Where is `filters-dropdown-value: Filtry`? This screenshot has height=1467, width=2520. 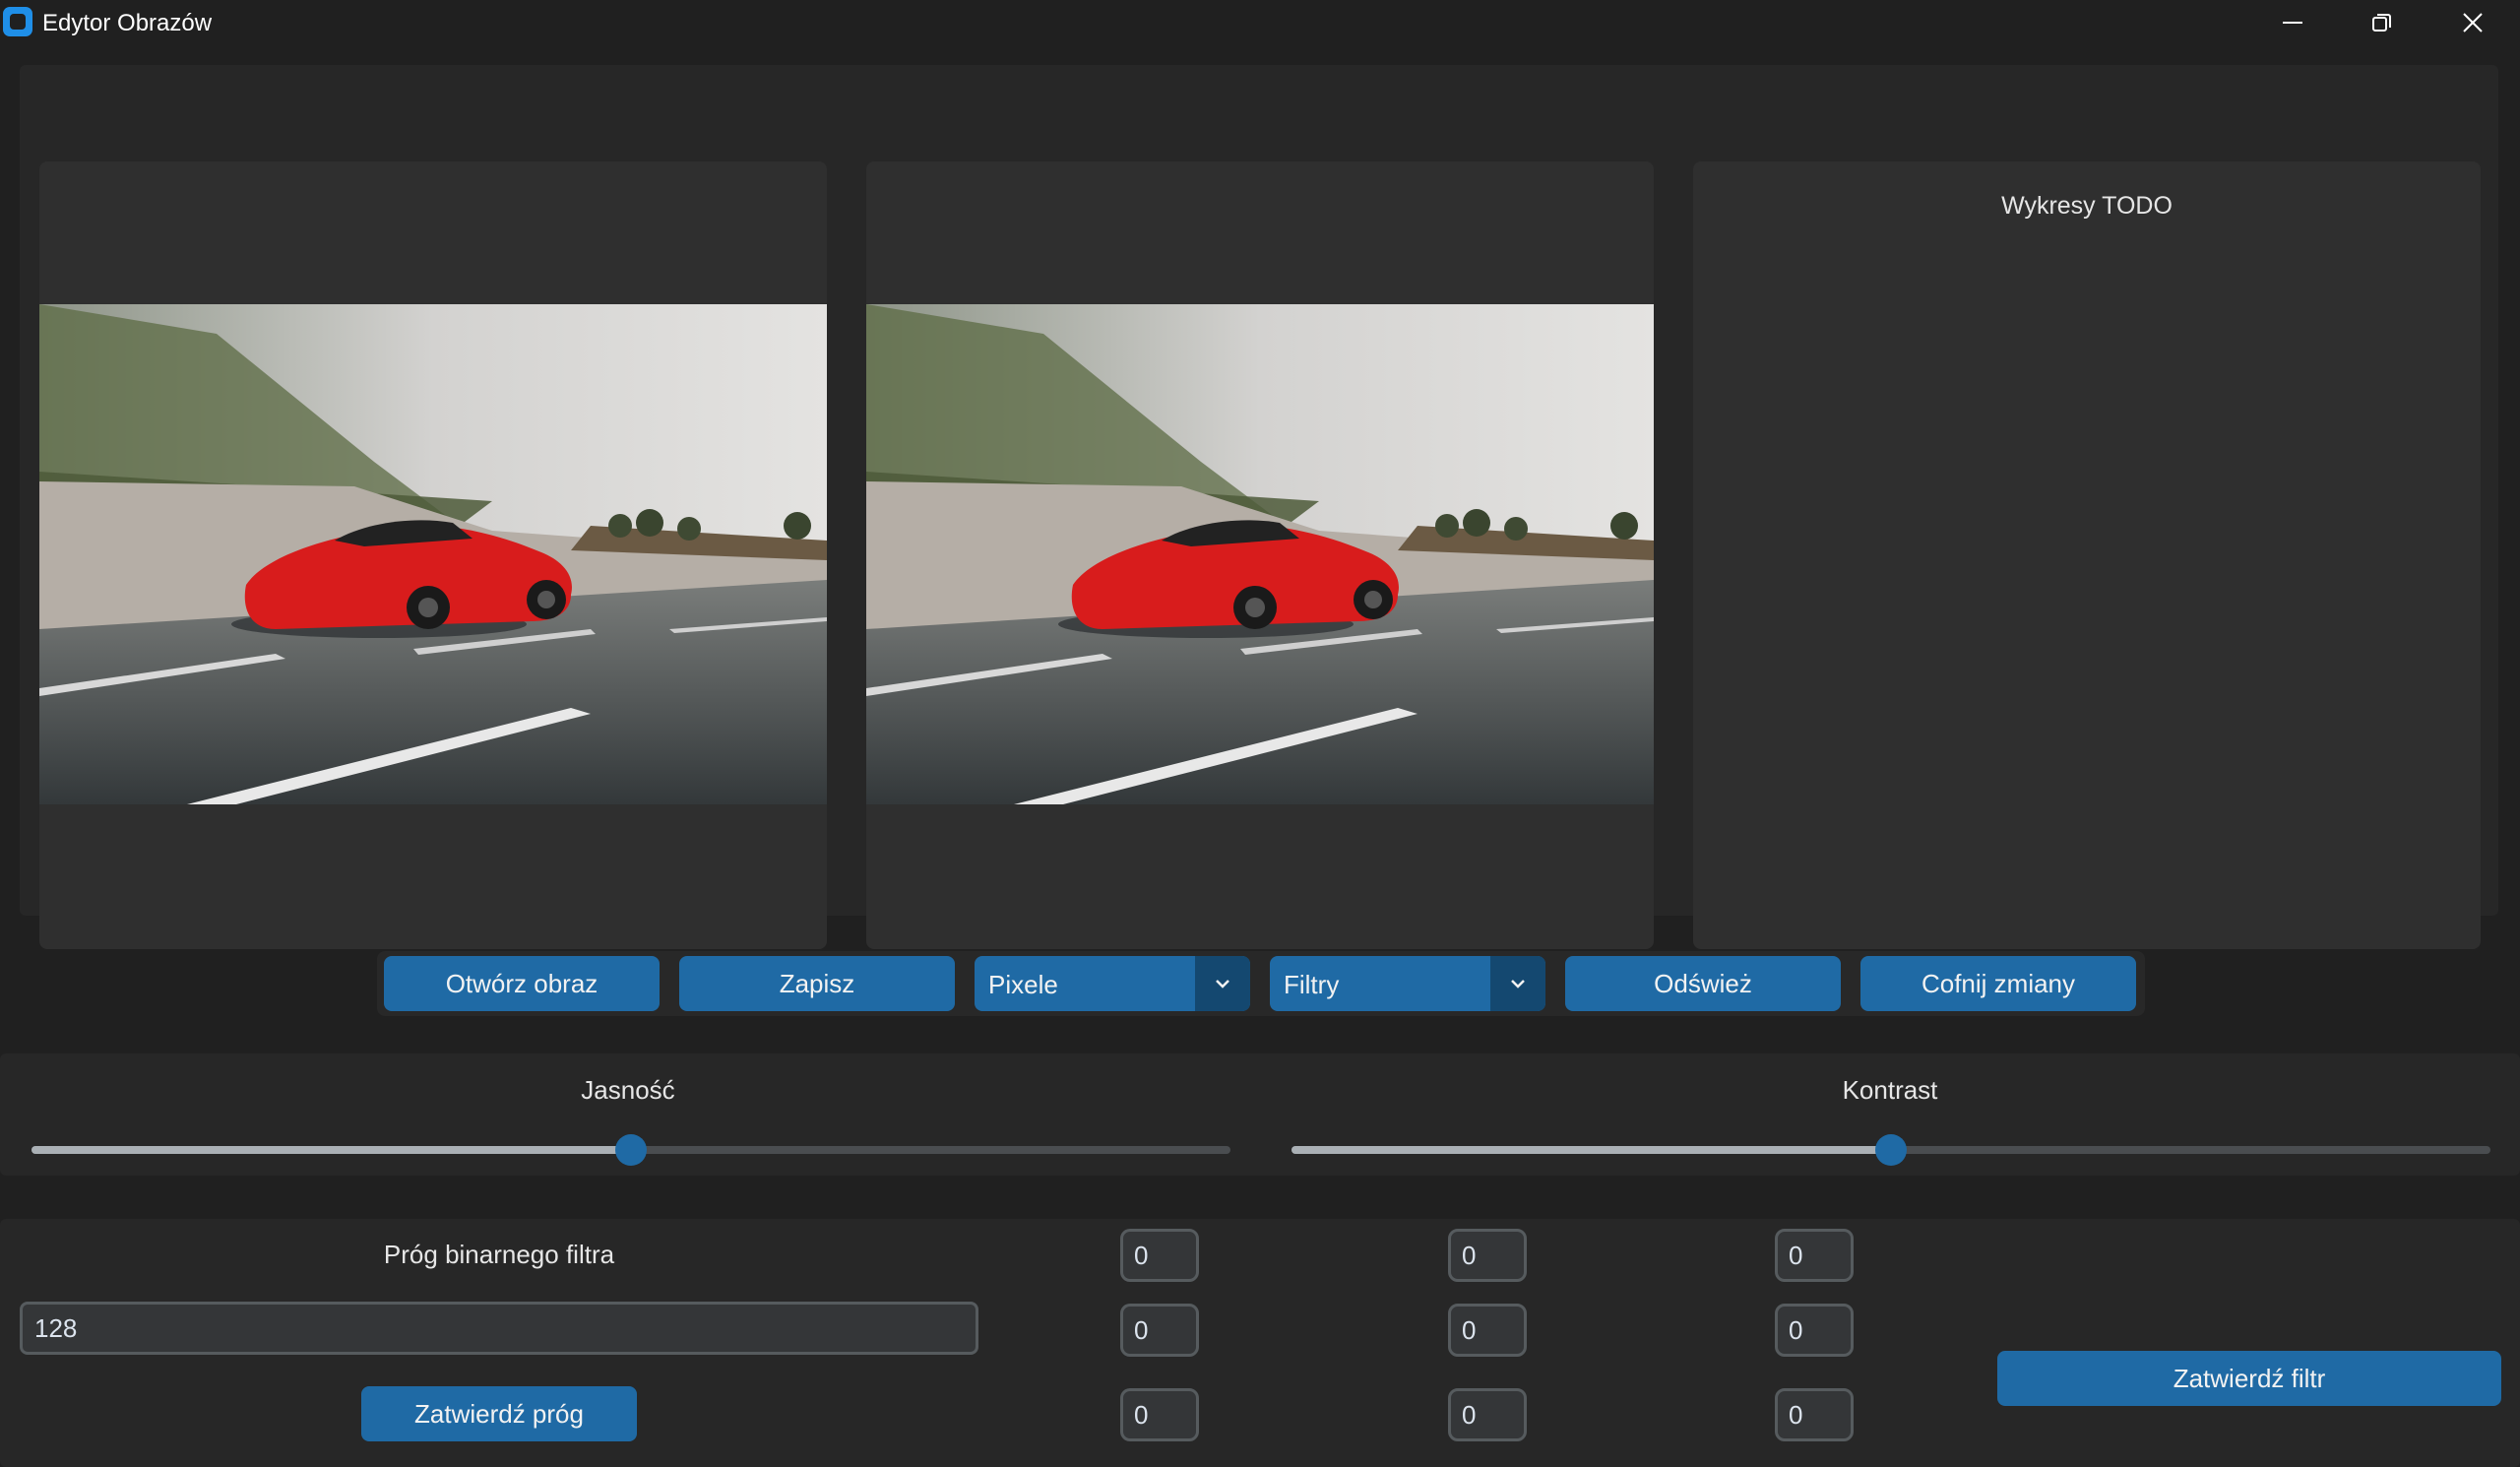
filters-dropdown-value: Filtry is located at coordinates (1312, 984).